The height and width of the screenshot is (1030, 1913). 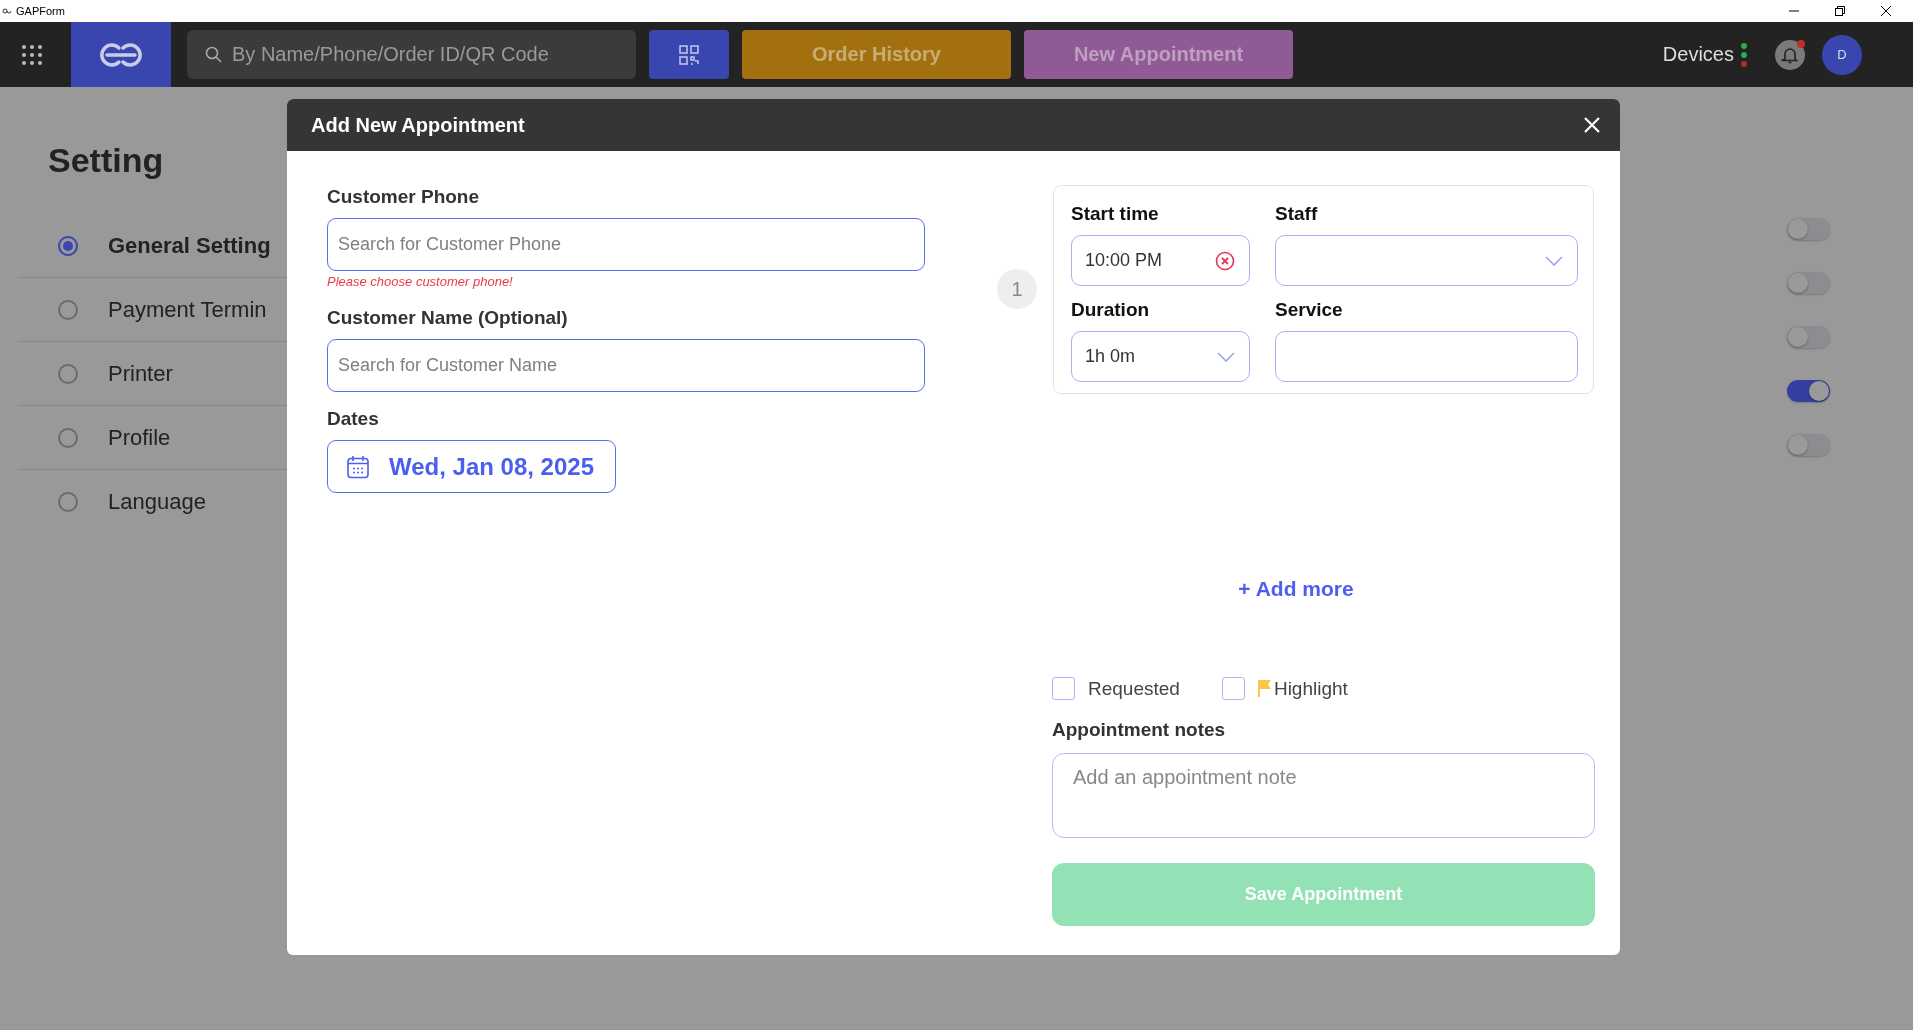 What do you see at coordinates (411, 54) in the screenshot?
I see `search-field: By Name/Phone/Order ID/QR Code` at bounding box center [411, 54].